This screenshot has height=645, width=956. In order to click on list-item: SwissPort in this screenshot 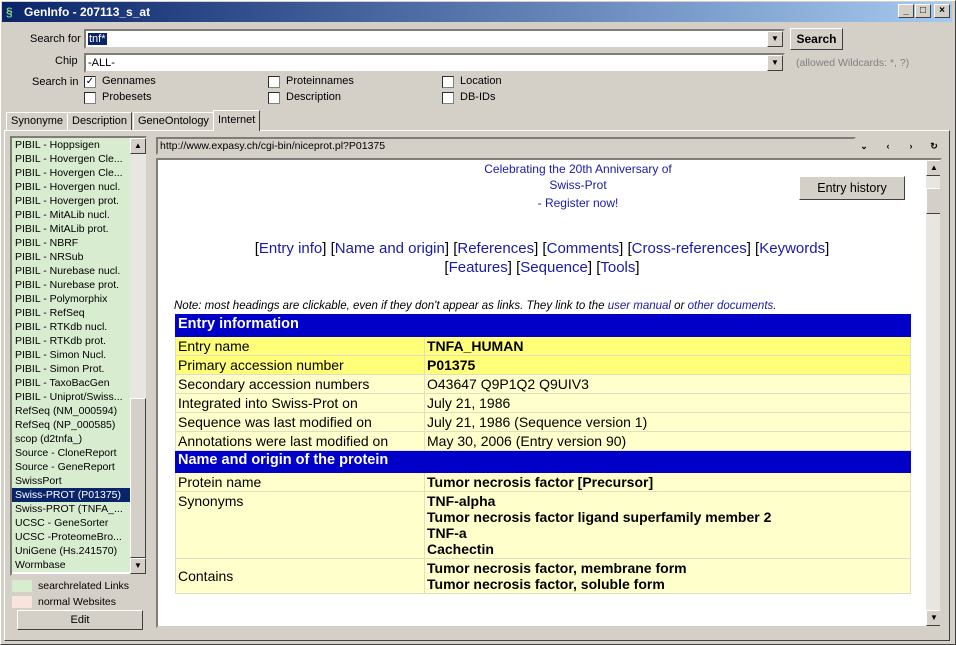, I will do `click(78, 481)`.